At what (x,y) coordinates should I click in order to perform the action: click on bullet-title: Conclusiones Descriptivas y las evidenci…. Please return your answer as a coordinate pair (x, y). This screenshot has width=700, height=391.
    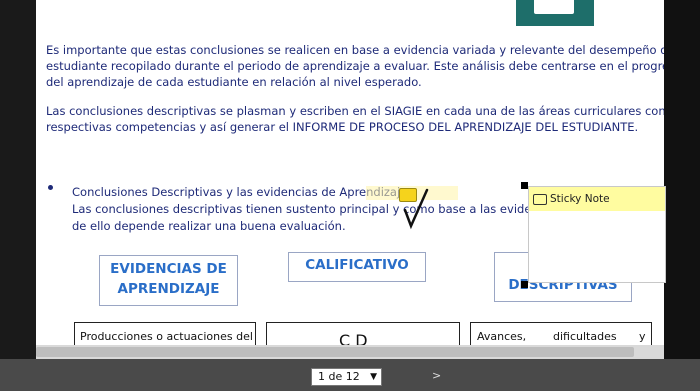
    Looking at the image, I should click on (240, 192).